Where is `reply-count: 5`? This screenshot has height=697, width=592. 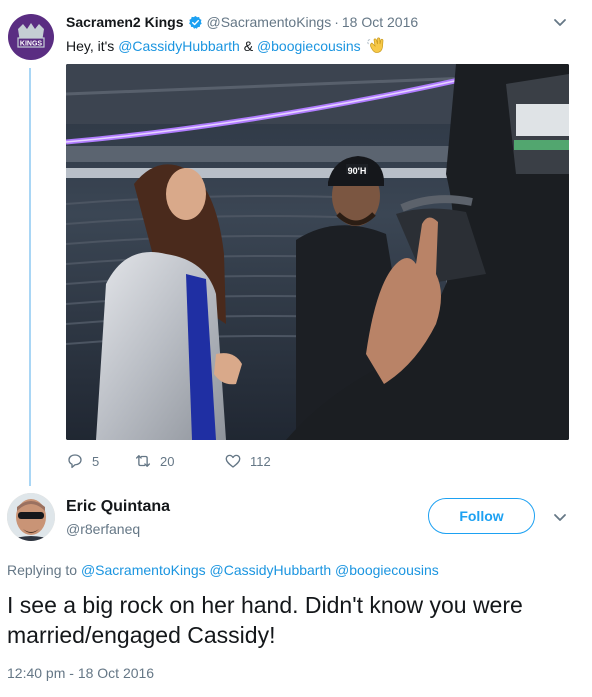
reply-count: 5 is located at coordinates (96, 461).